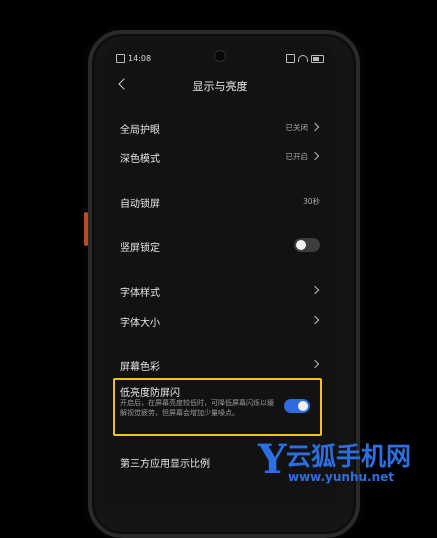  I want to click on page-title: 显示与亮度, so click(220, 86).